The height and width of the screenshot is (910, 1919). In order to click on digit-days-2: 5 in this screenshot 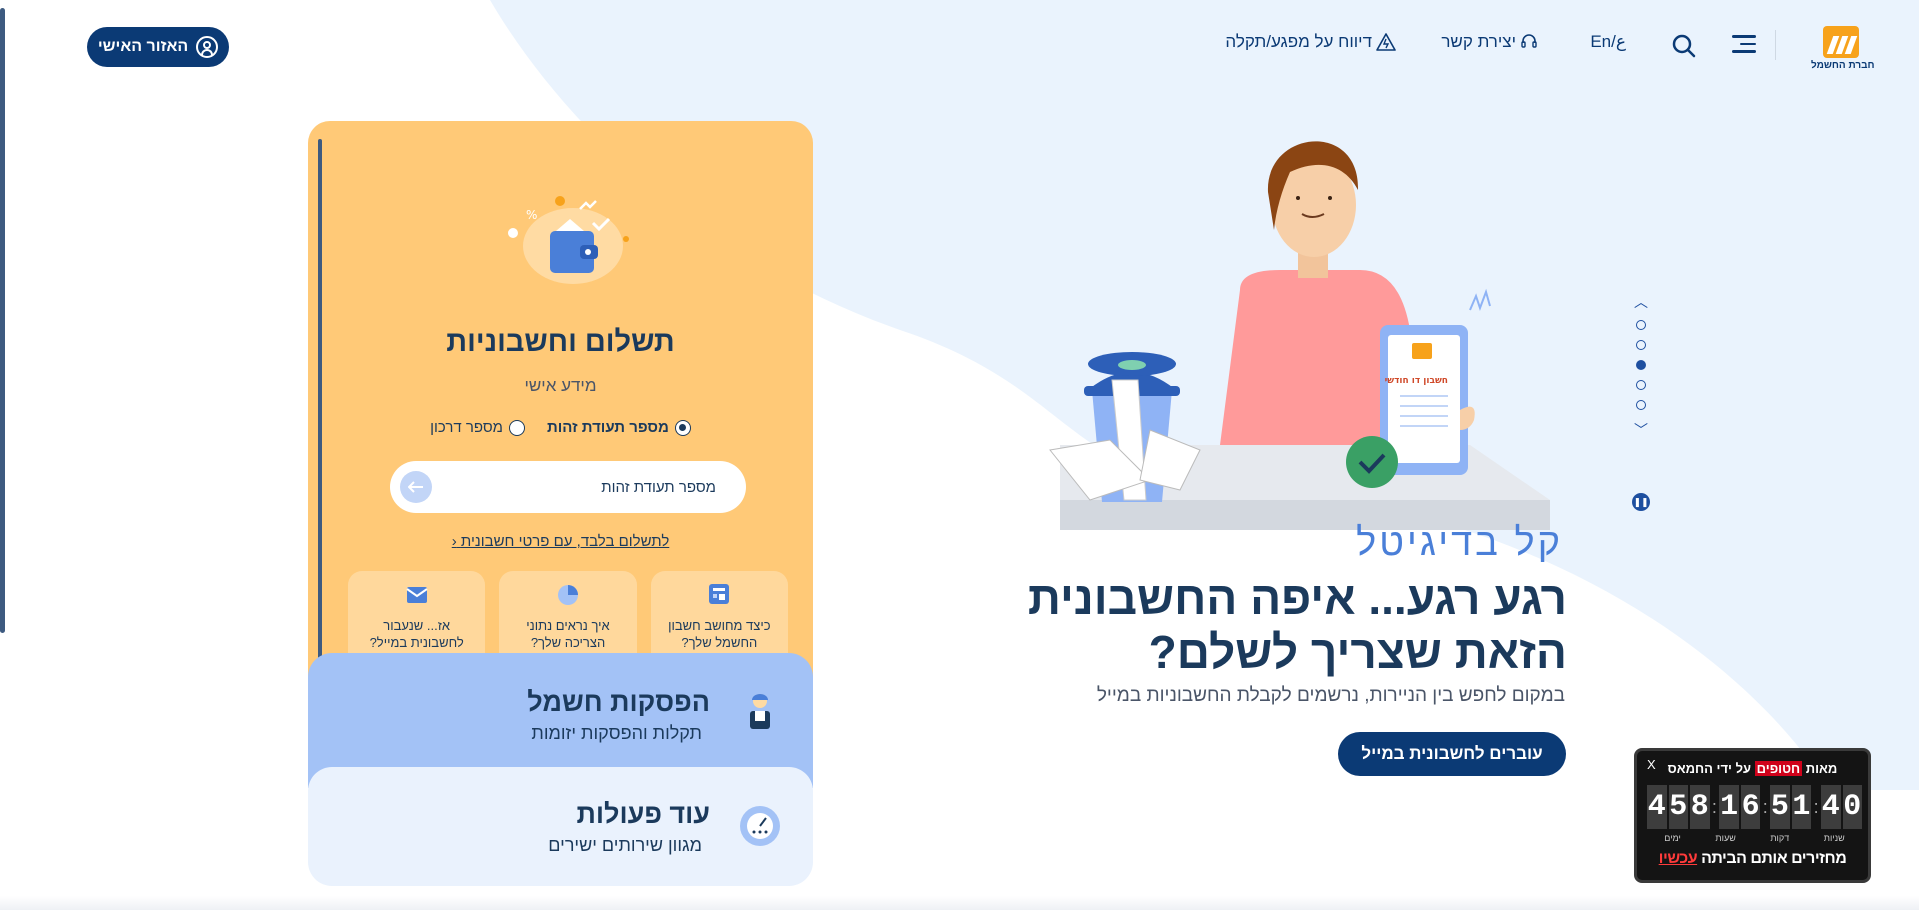, I will do `click(1678, 807)`.